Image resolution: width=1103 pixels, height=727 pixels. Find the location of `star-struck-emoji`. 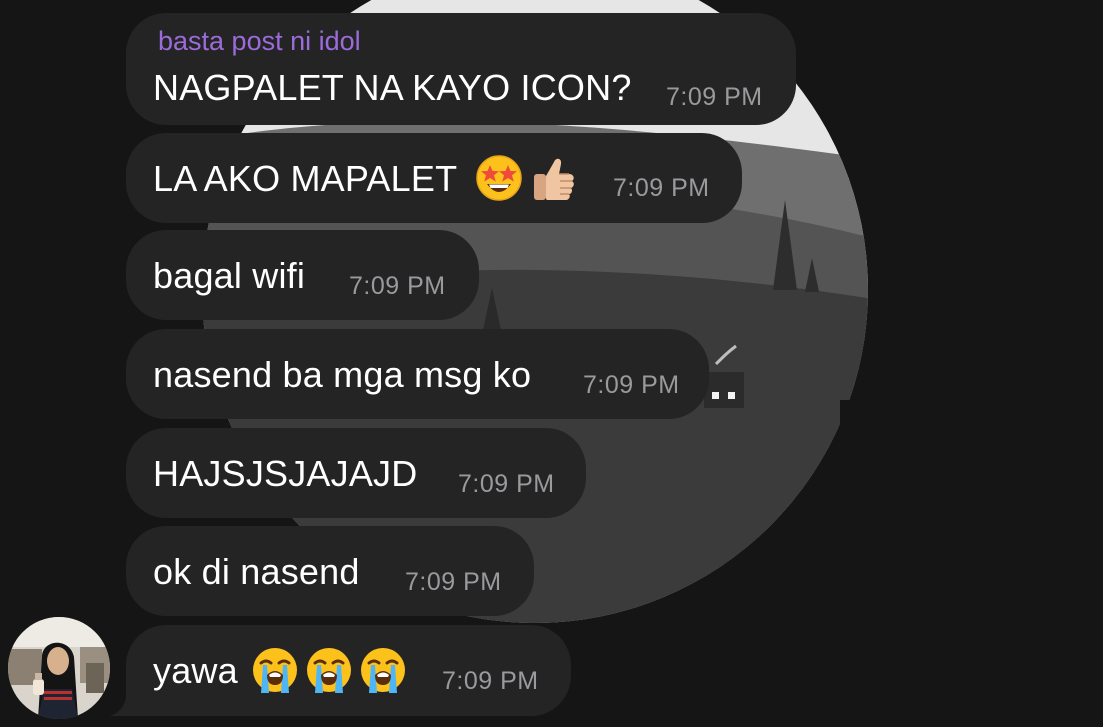

star-struck-emoji is located at coordinates (499, 178).